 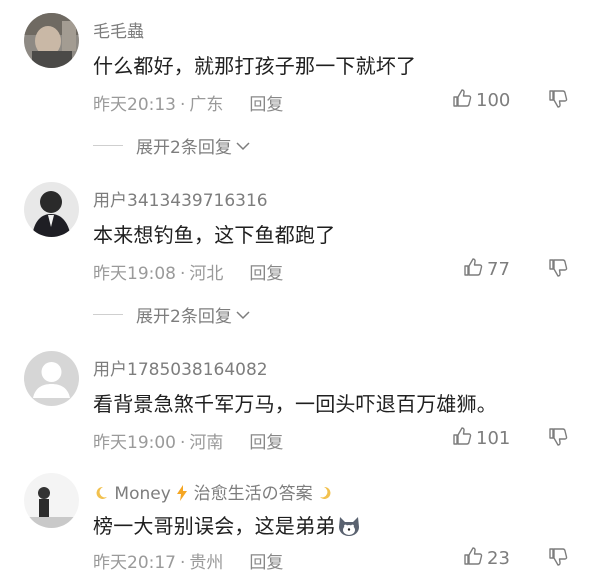 What do you see at coordinates (486, 269) in the screenshot?
I see `like-button: 77` at bounding box center [486, 269].